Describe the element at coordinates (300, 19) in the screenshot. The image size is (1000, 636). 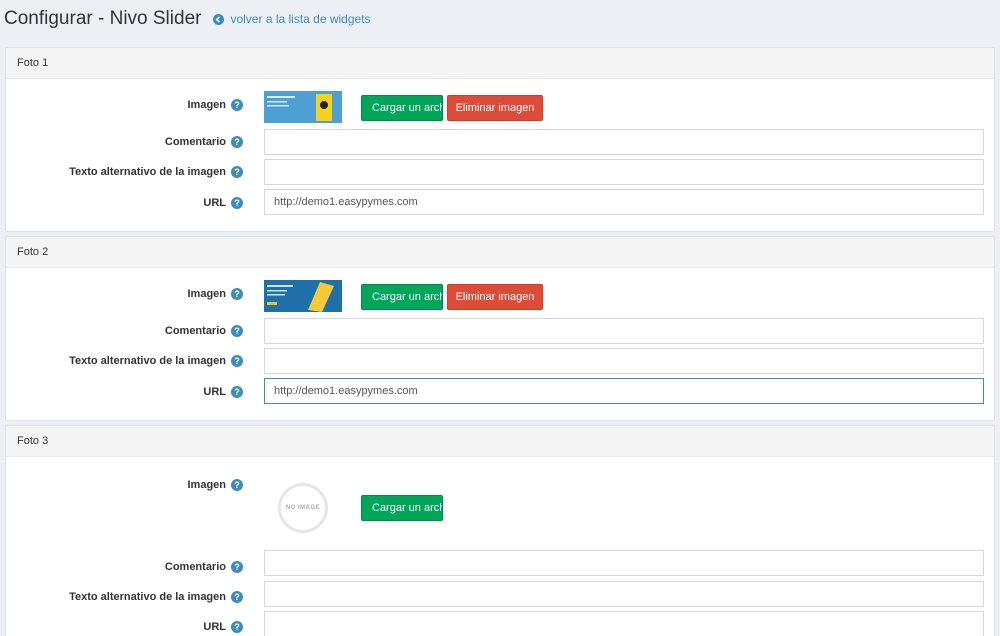
I see `back-link-label: volver a la lista de widgets` at that location.